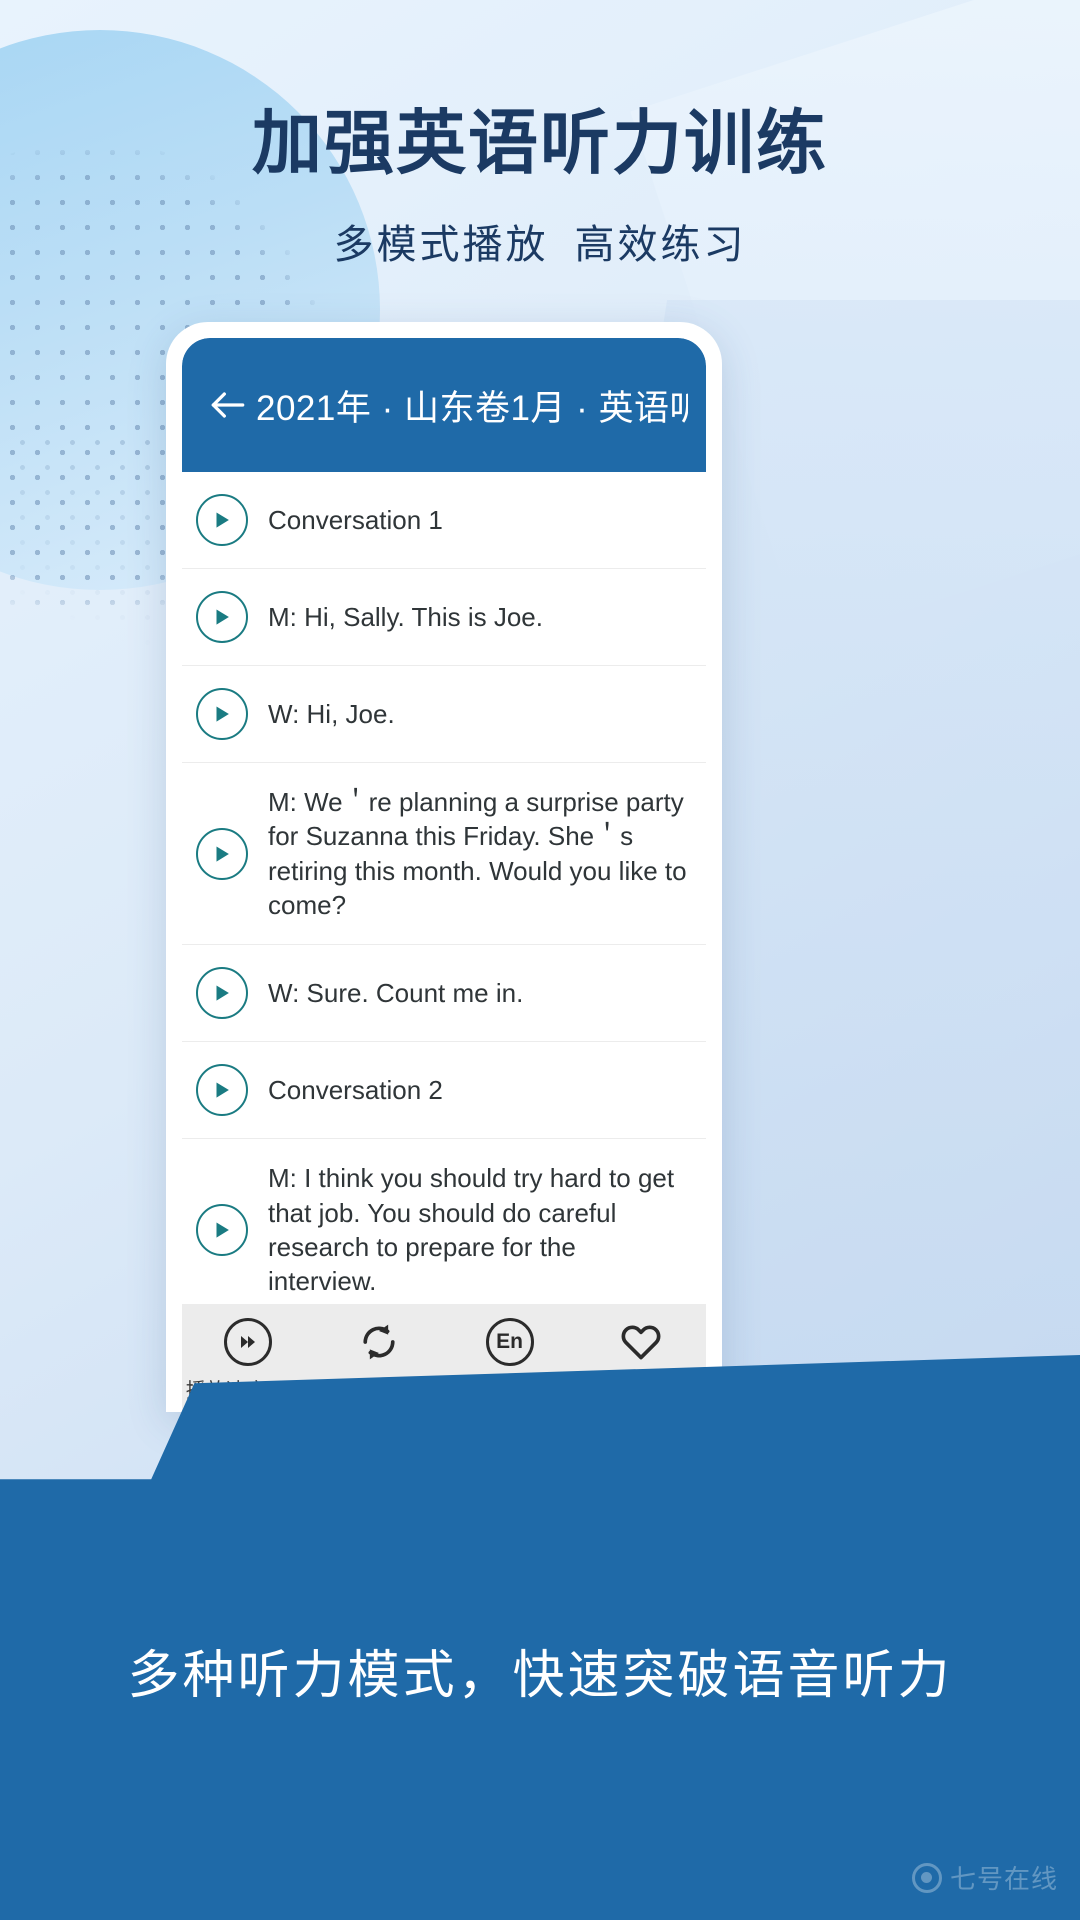 The image size is (1080, 1920). Describe the element at coordinates (396, 993) in the screenshot. I see `list-item-label: W: Sure. Count me in.` at that location.